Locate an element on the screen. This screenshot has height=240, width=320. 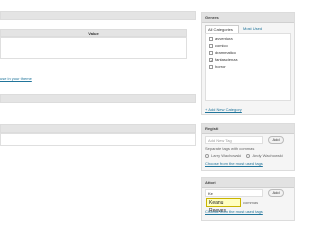
value-column-header: Value is located at coordinates (93, 33).